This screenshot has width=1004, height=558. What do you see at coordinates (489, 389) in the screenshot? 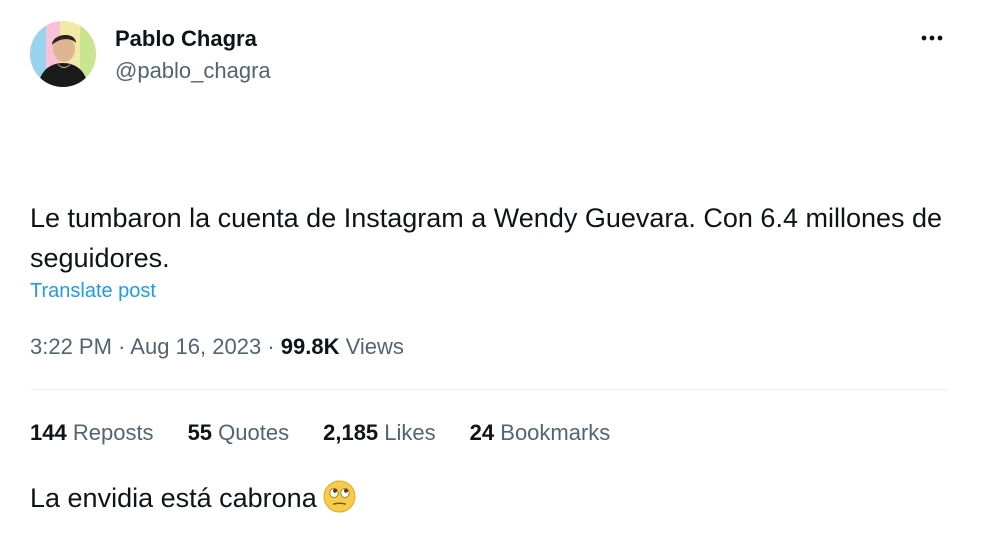
I see `divider` at bounding box center [489, 389].